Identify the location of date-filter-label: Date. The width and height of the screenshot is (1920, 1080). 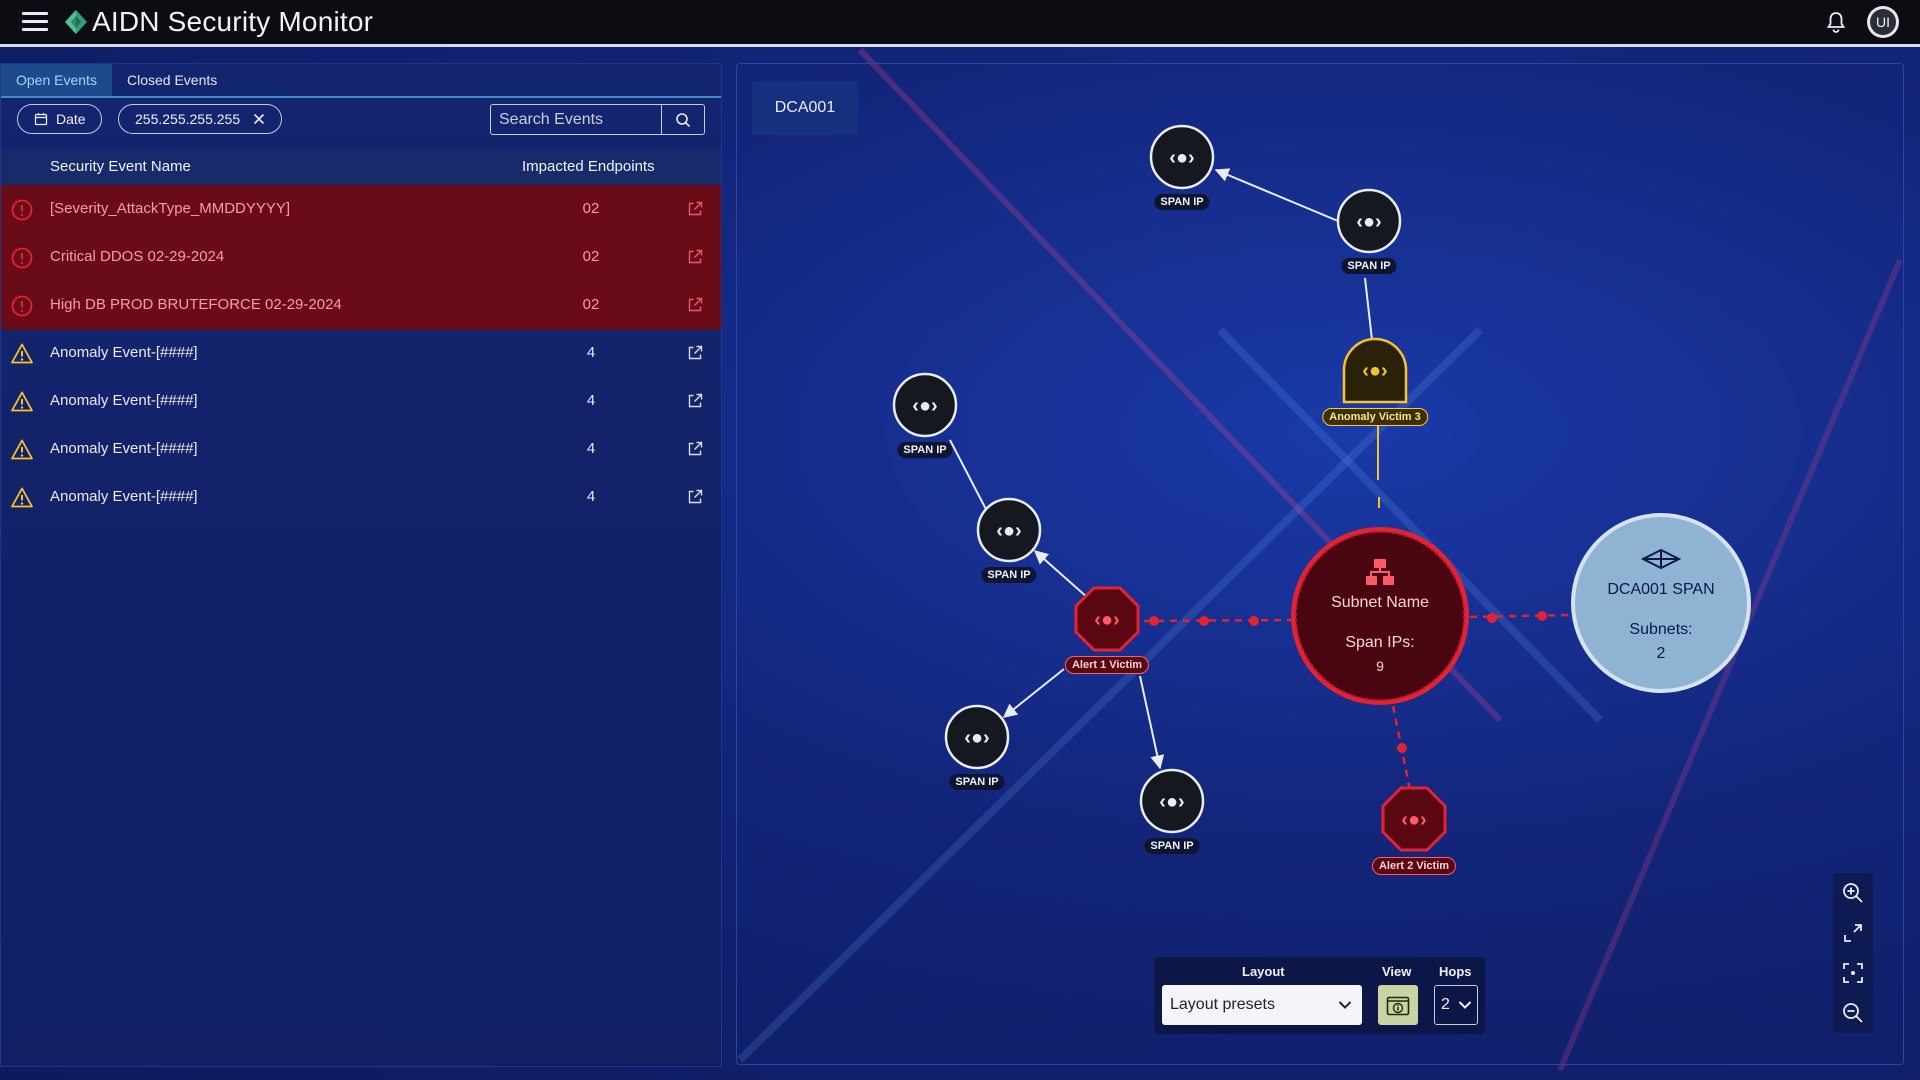
(71, 119).